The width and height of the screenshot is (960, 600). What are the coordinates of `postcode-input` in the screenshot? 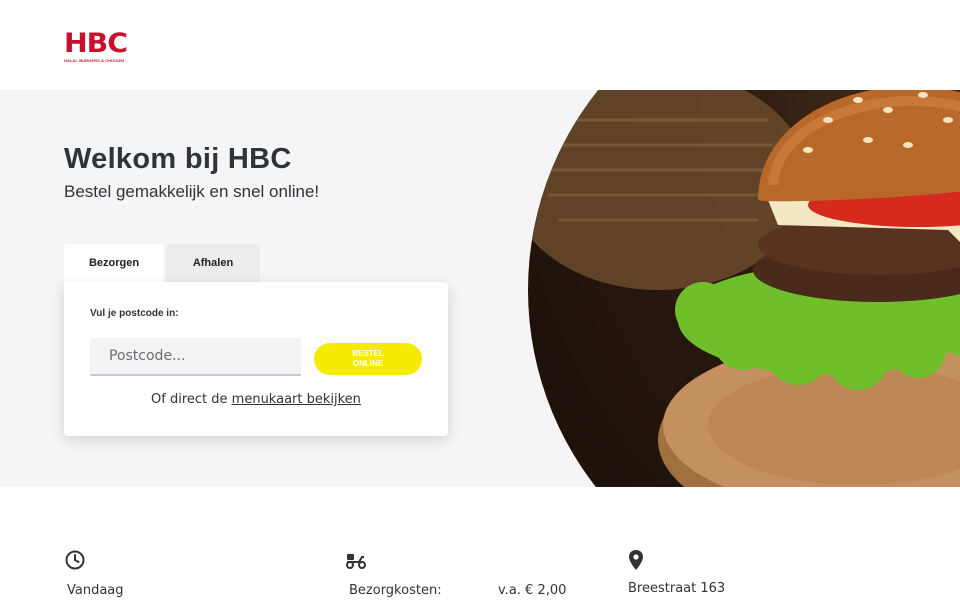 It's located at (195, 357).